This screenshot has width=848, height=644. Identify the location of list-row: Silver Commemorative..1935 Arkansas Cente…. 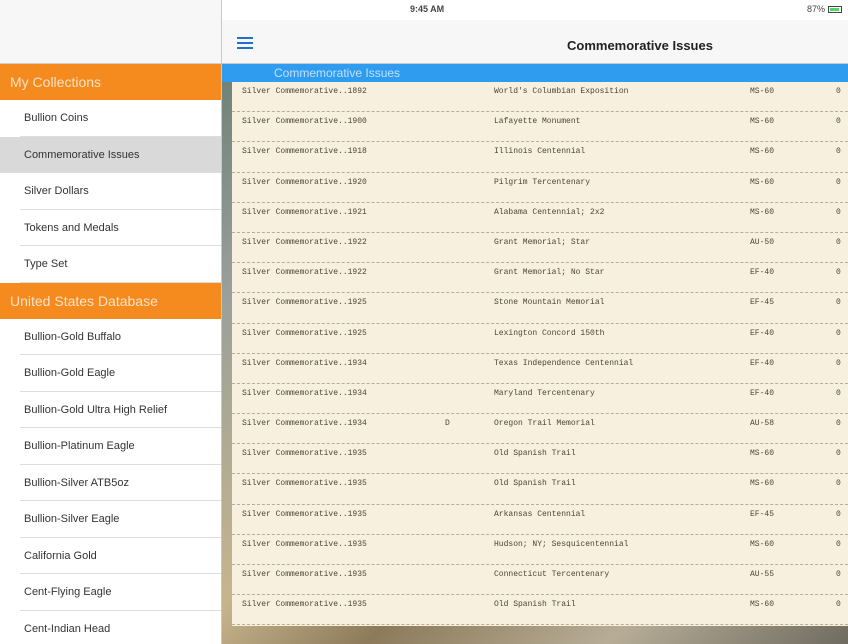
(540, 520).